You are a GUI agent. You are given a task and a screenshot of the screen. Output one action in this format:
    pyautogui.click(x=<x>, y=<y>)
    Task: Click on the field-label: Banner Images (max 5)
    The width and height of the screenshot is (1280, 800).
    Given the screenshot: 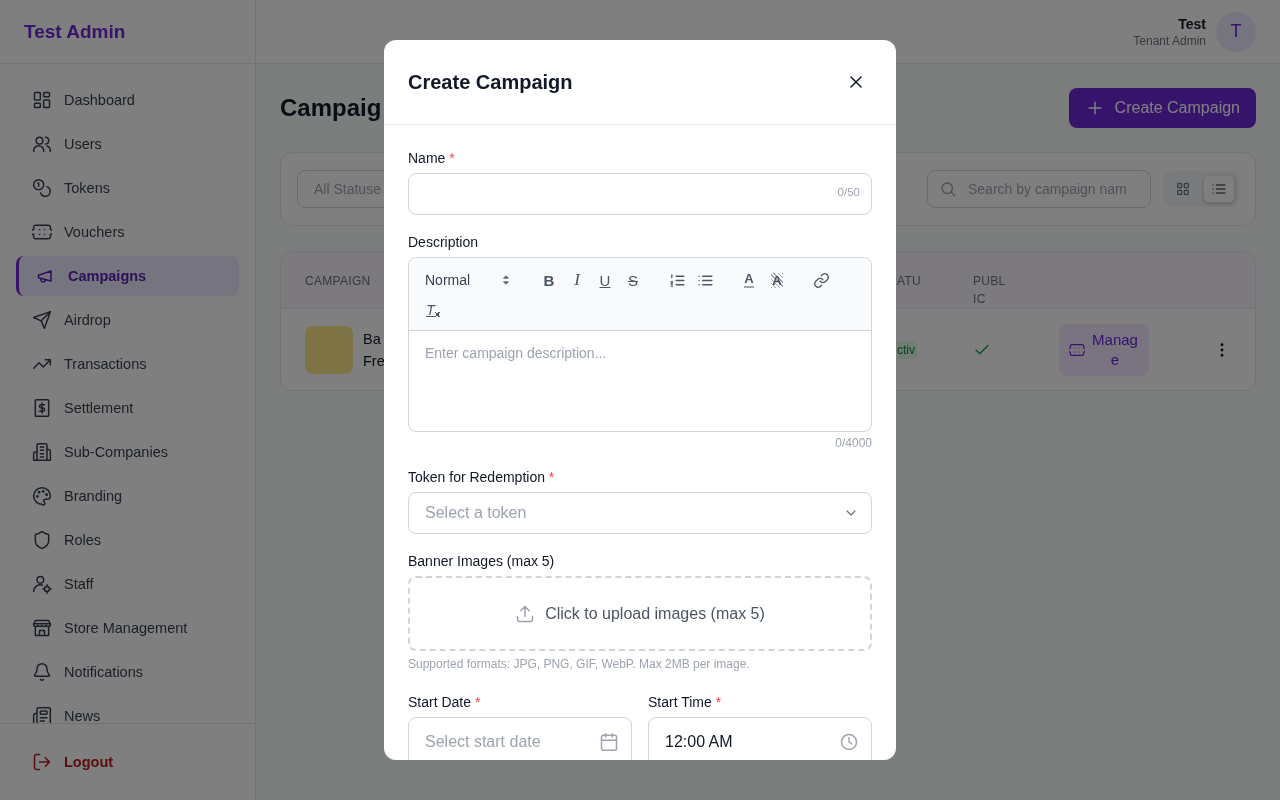 What is the action you would take?
    pyautogui.click(x=482, y=561)
    